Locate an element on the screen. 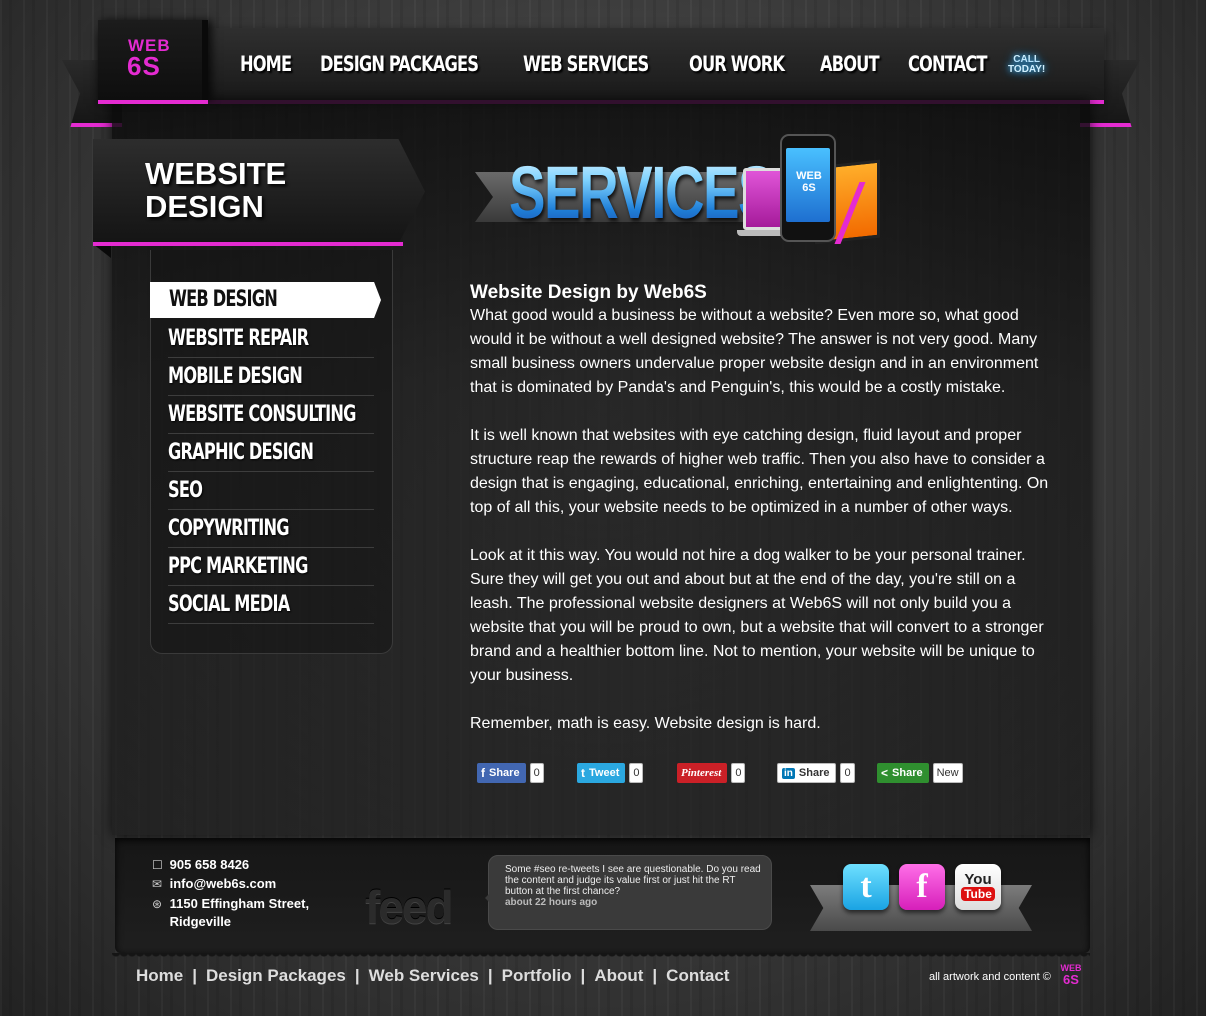  globe-icon: ⊛ is located at coordinates (157, 904).